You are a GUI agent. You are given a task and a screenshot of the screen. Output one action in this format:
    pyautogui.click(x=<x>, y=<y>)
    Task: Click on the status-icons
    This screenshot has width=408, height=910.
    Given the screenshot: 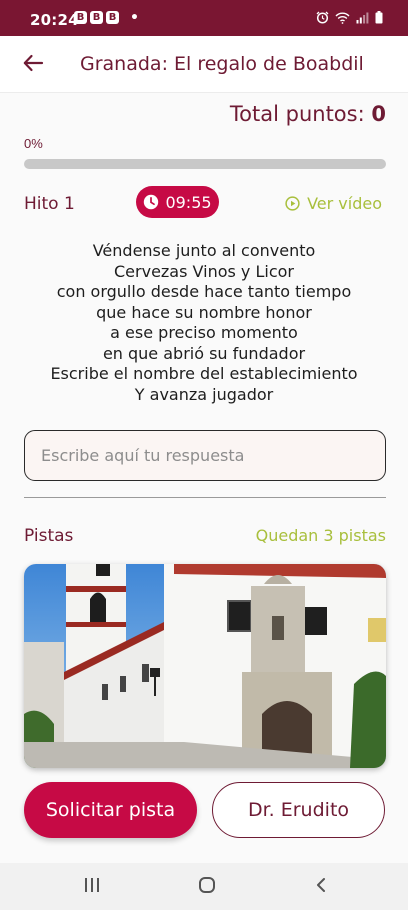 What is the action you would take?
    pyautogui.click(x=349, y=17)
    